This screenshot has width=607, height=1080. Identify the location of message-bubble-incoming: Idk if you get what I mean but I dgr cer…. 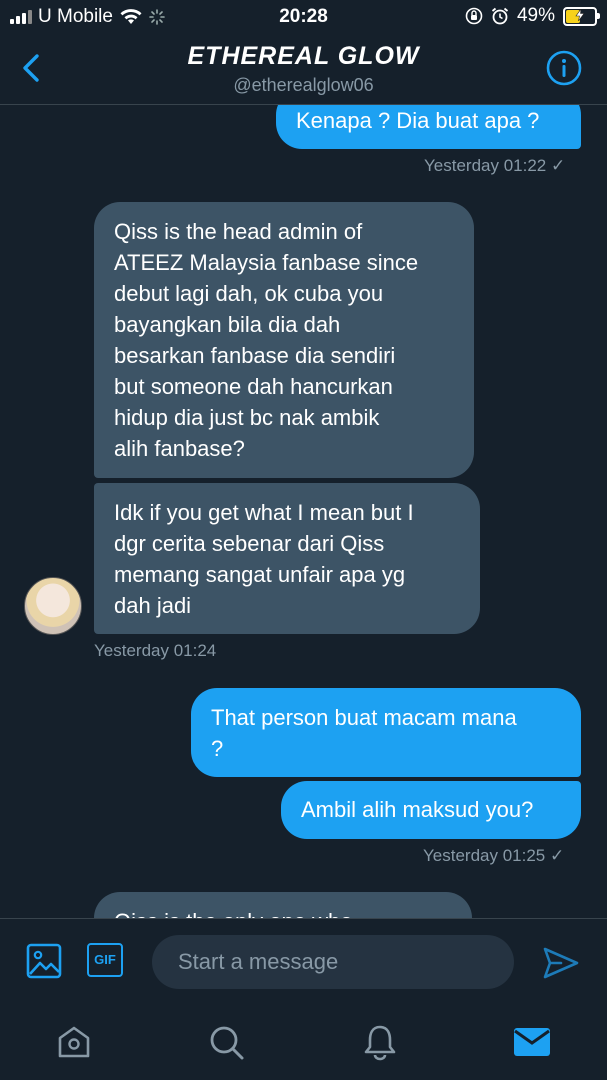
(287, 558).